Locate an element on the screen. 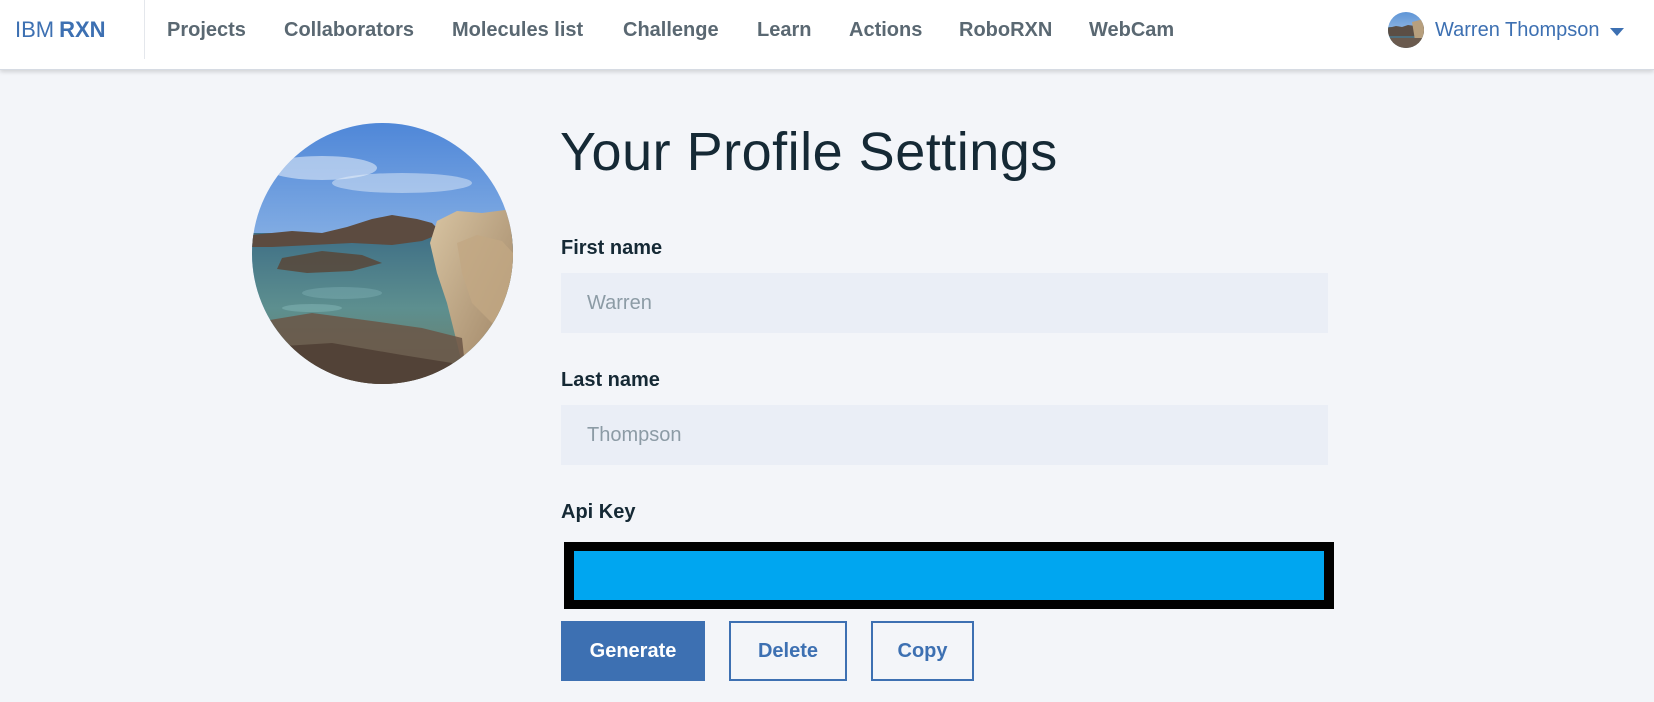  profile-picture is located at coordinates (382, 253).